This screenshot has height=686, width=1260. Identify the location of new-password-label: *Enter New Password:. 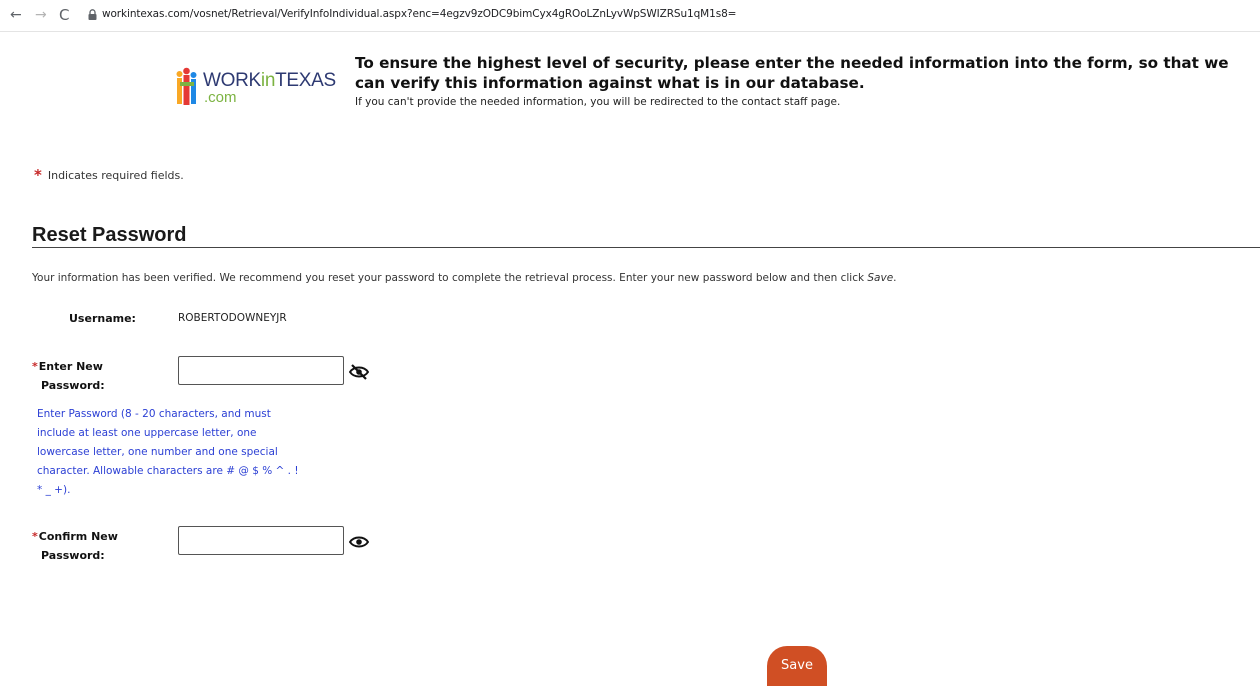
(68, 376).